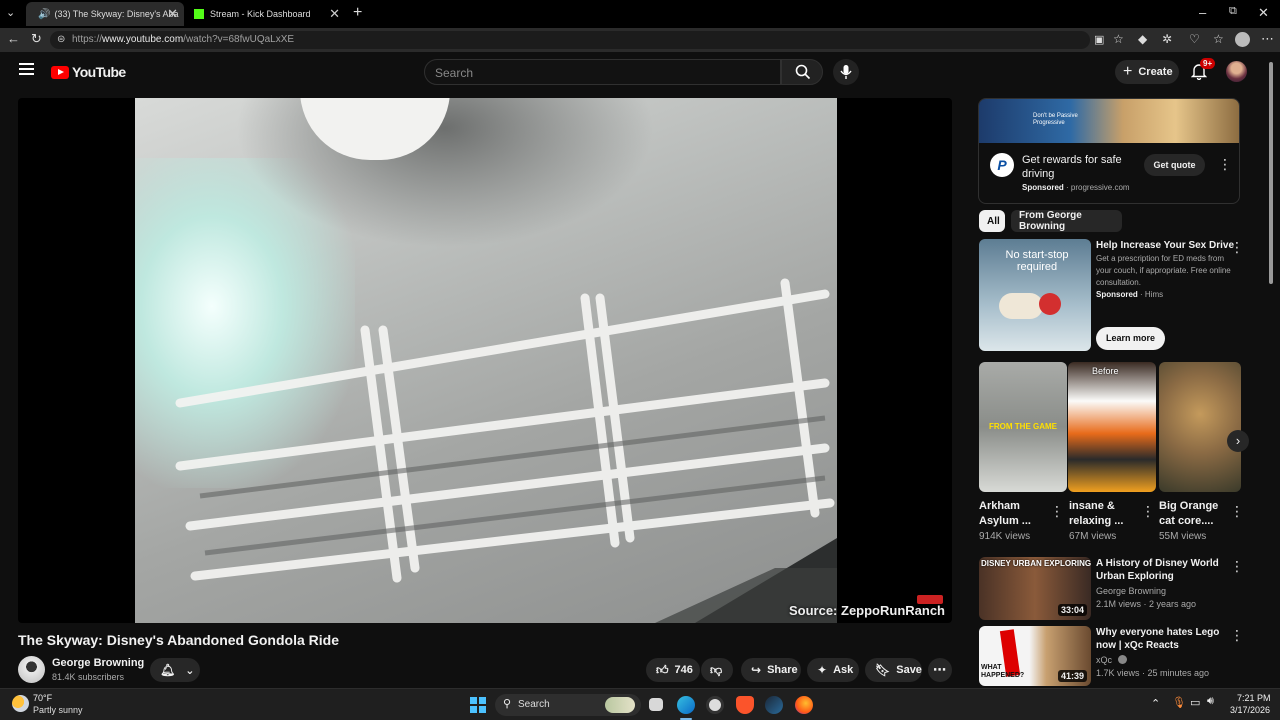 This screenshot has width=1280, height=720. What do you see at coordinates (833, 670) in the screenshot?
I see `ask-button: ✦ Ask` at bounding box center [833, 670].